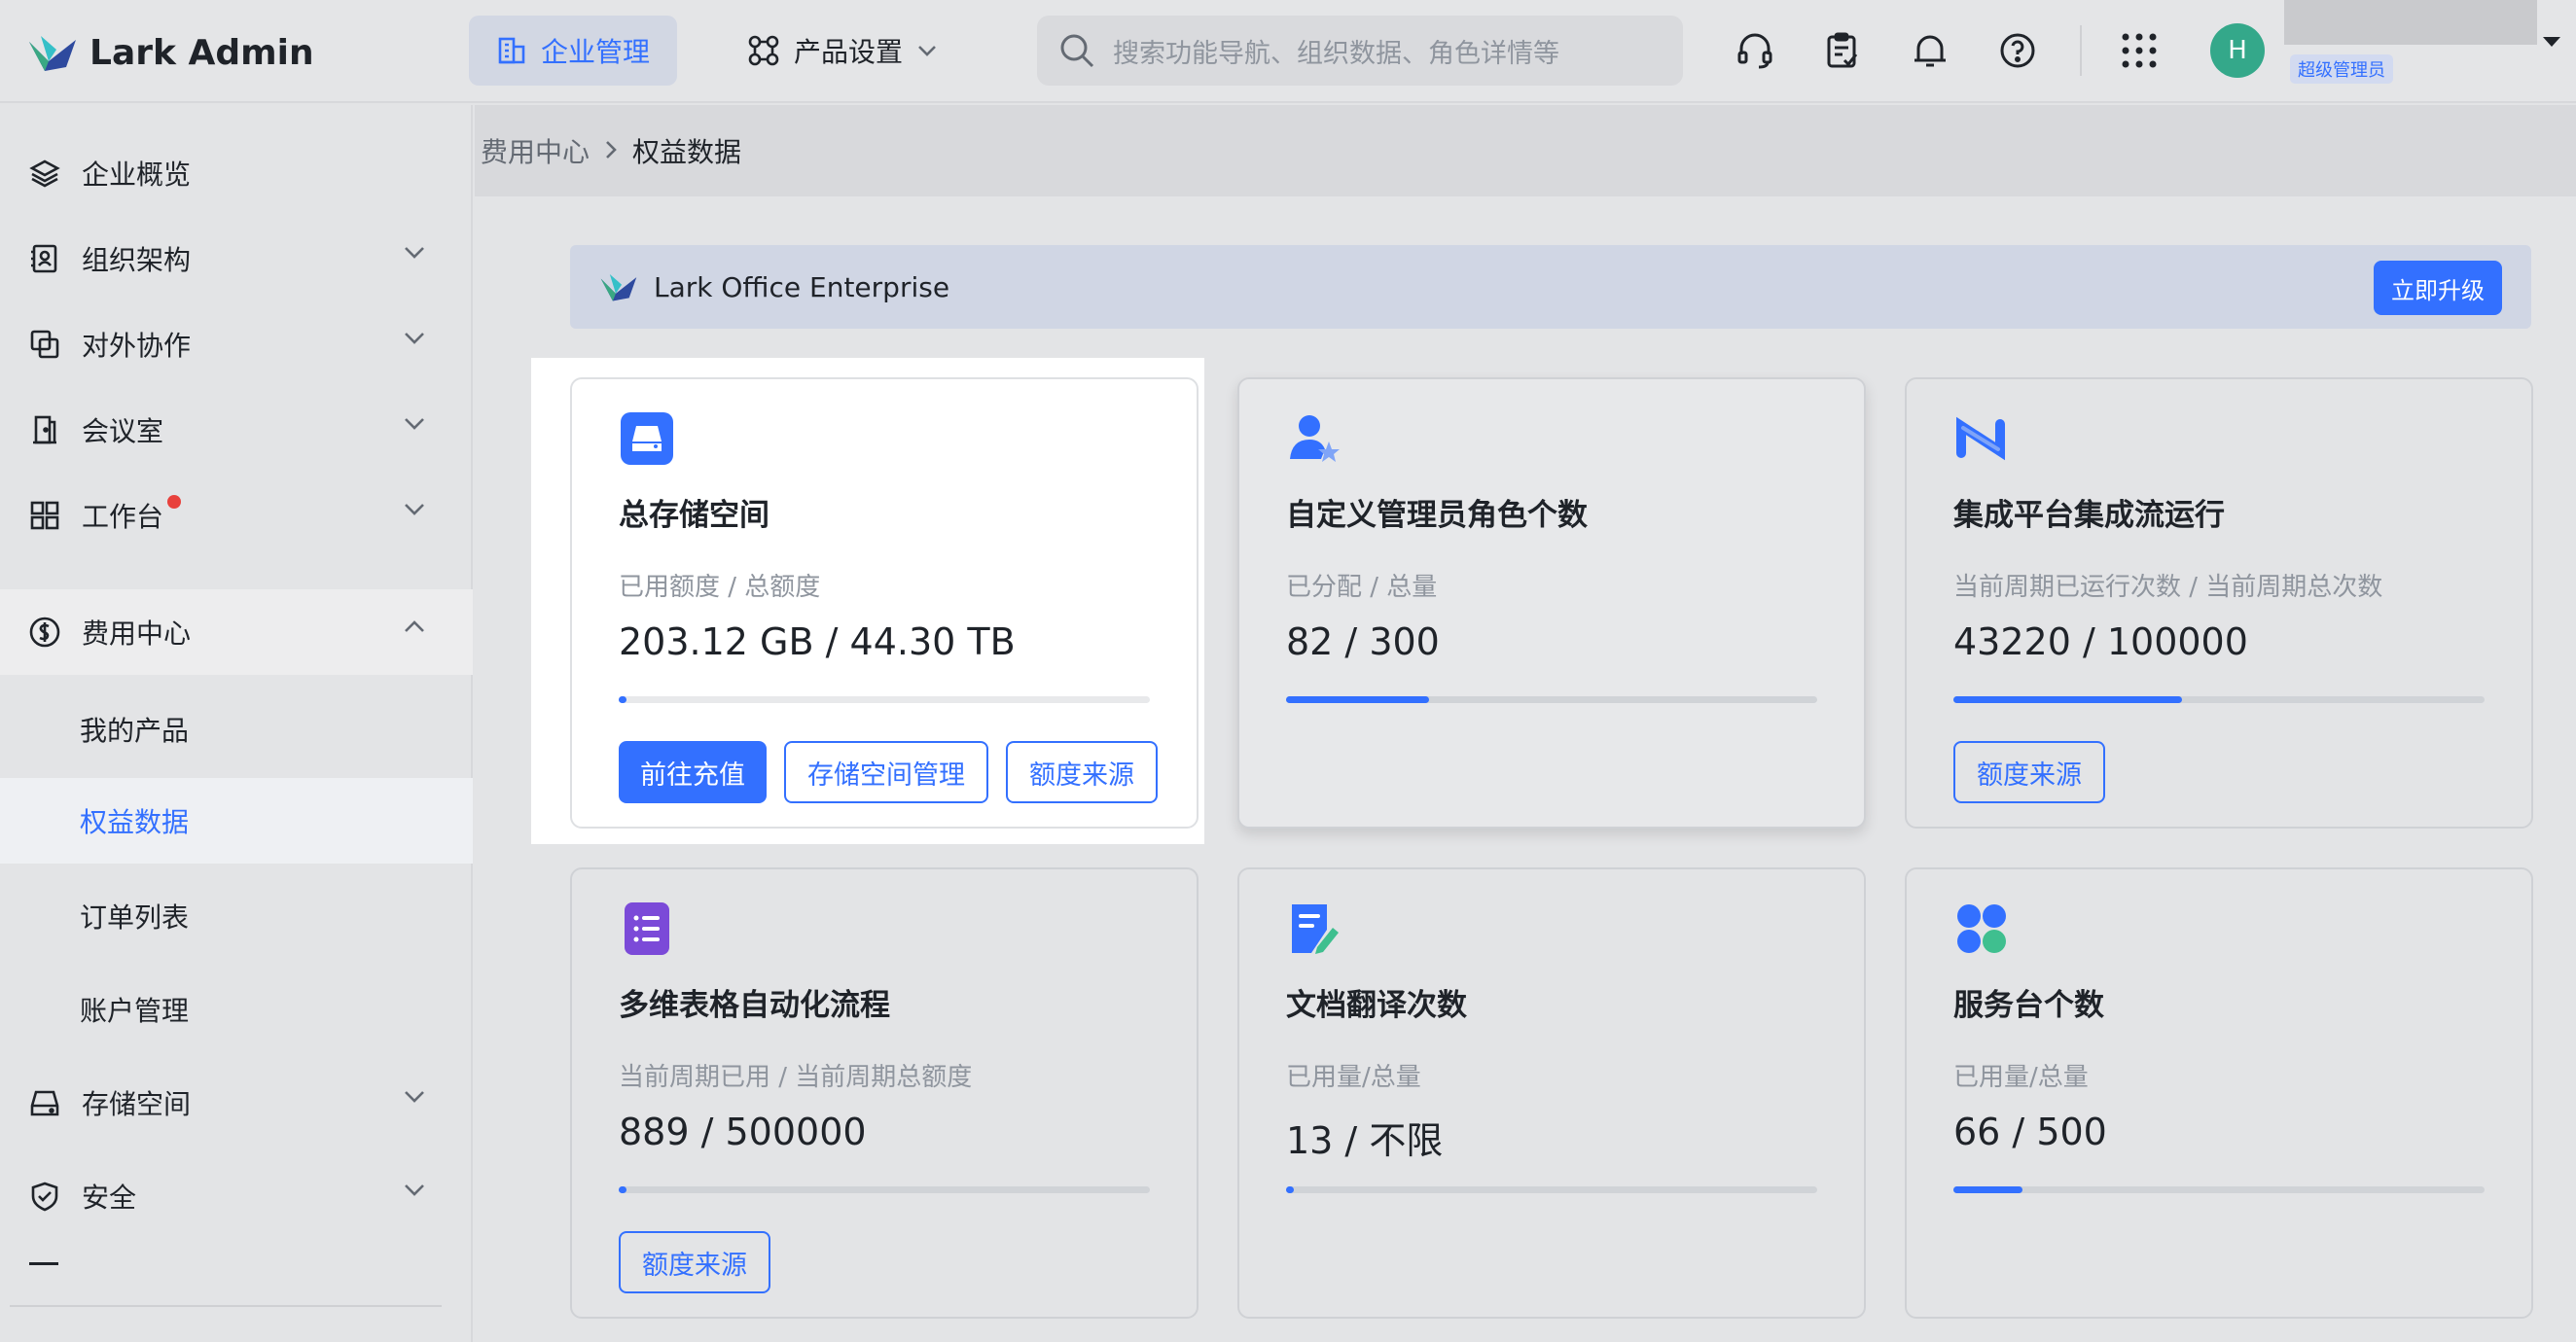 This screenshot has width=2576, height=1342. Describe the element at coordinates (886, 772) in the screenshot. I see `storage-management-button: 存储空间管理` at that location.